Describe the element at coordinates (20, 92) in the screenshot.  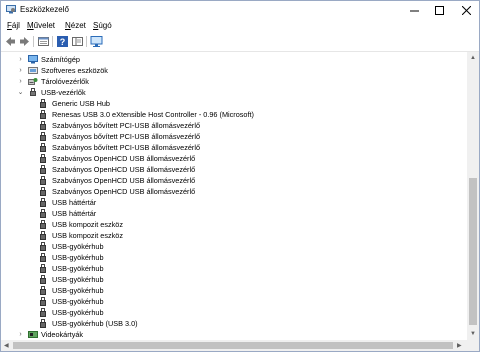
I see `chevron-down-icon: ⌄` at that location.